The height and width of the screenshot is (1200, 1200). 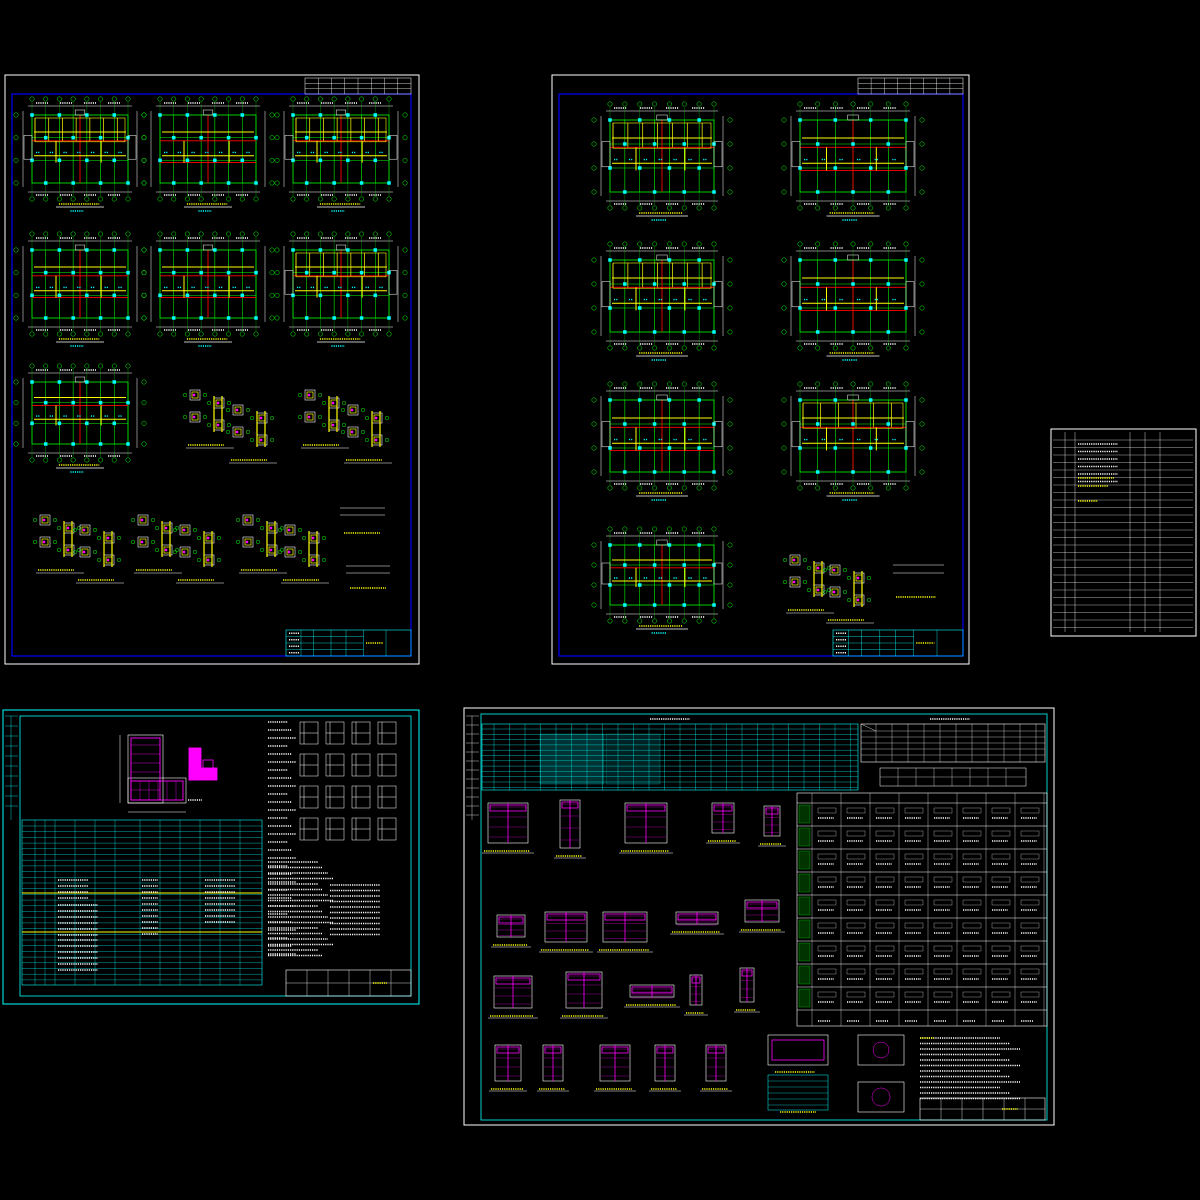 I want to click on sheet-column-schedule, so click(x=211, y=857).